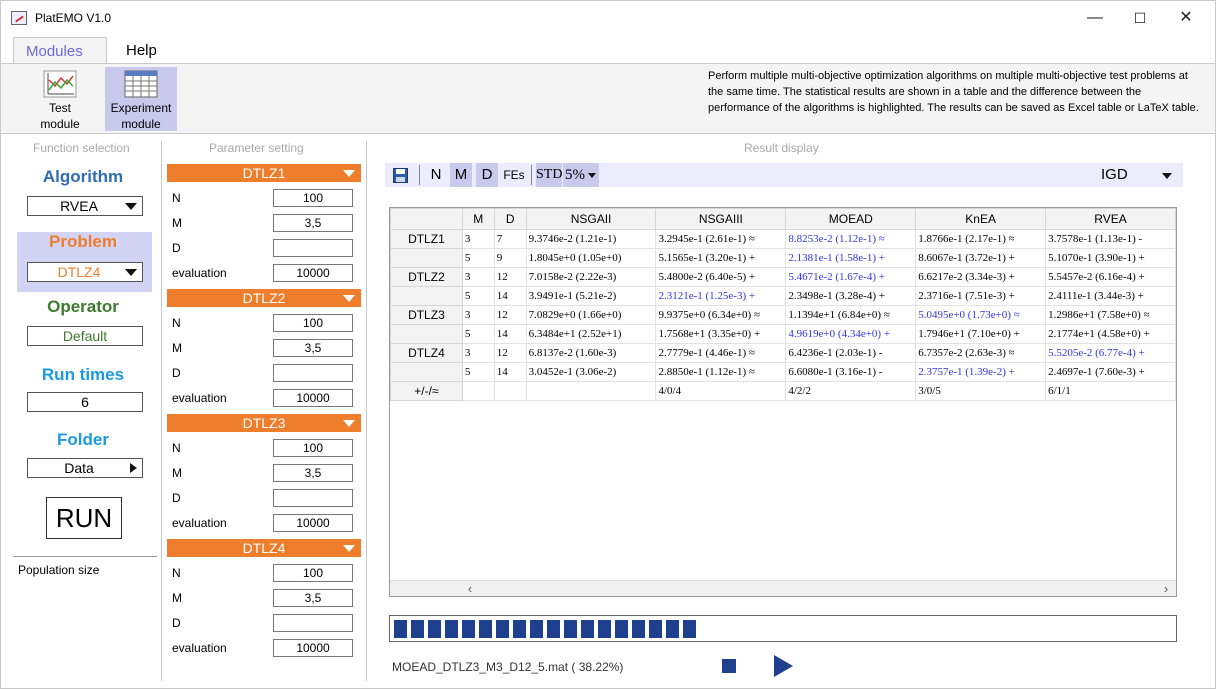  Describe the element at coordinates (851, 391) in the screenshot. I see `table-cell: 4/2/2` at that location.